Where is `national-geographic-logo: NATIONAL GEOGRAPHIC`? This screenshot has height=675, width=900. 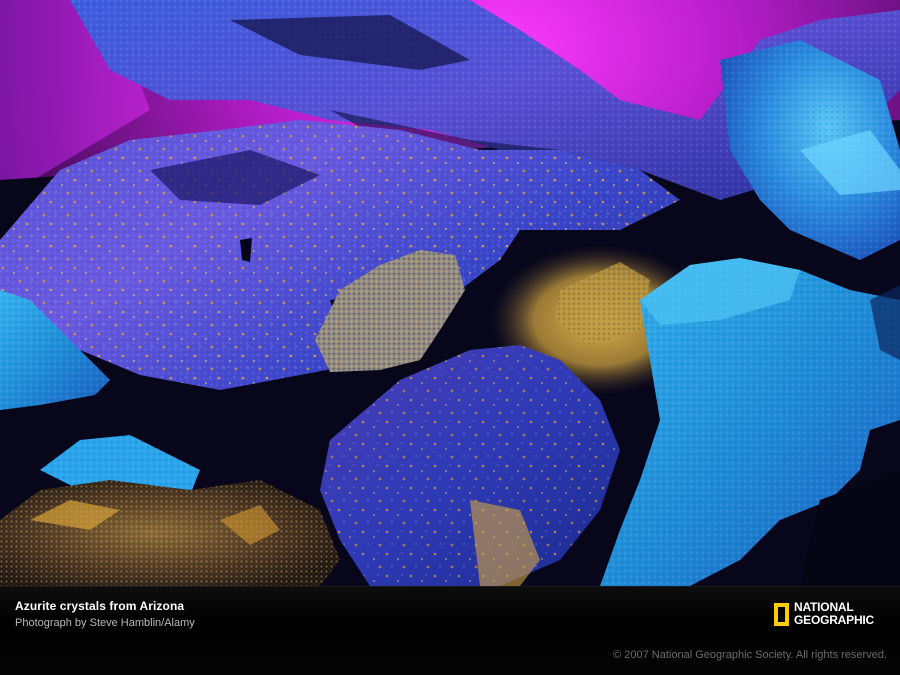
national-geographic-logo: NATIONAL GEOGRAPHIC is located at coordinates (824, 614).